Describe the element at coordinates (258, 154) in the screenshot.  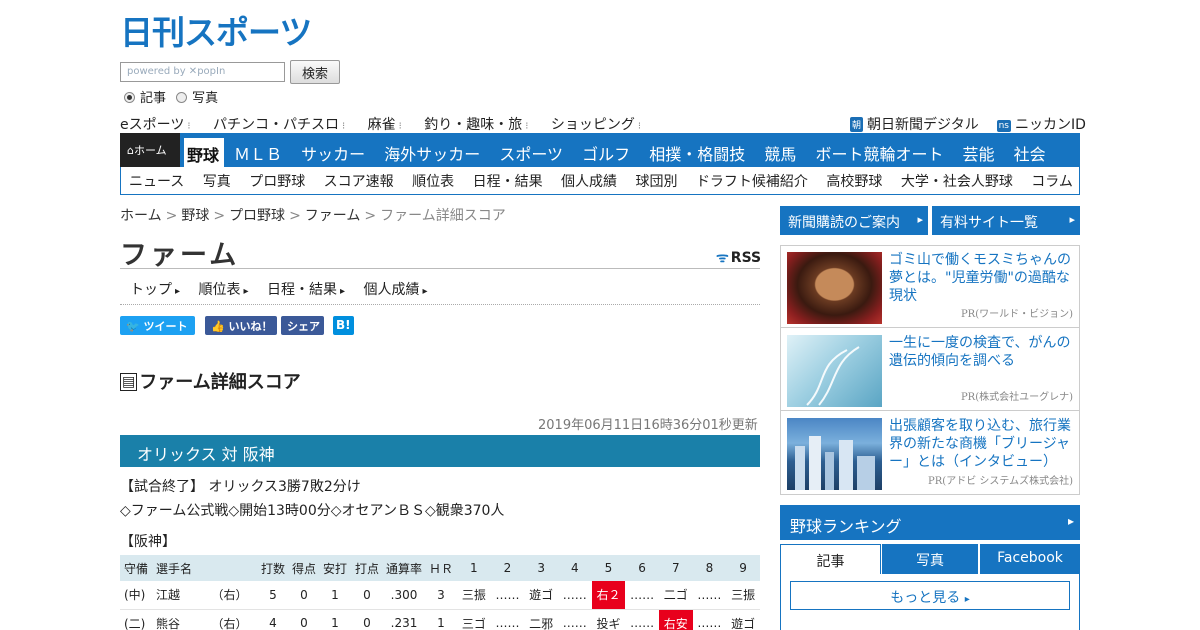
I see `nav-mlb: ＭＬＢ` at that location.